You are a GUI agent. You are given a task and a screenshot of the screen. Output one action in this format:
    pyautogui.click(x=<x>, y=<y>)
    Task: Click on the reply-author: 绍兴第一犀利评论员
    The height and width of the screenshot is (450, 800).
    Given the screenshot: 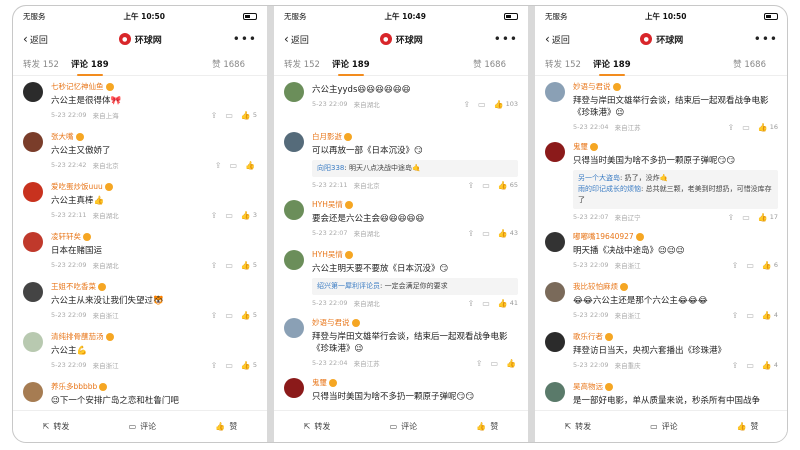 What is the action you would take?
    pyautogui.click(x=348, y=286)
    